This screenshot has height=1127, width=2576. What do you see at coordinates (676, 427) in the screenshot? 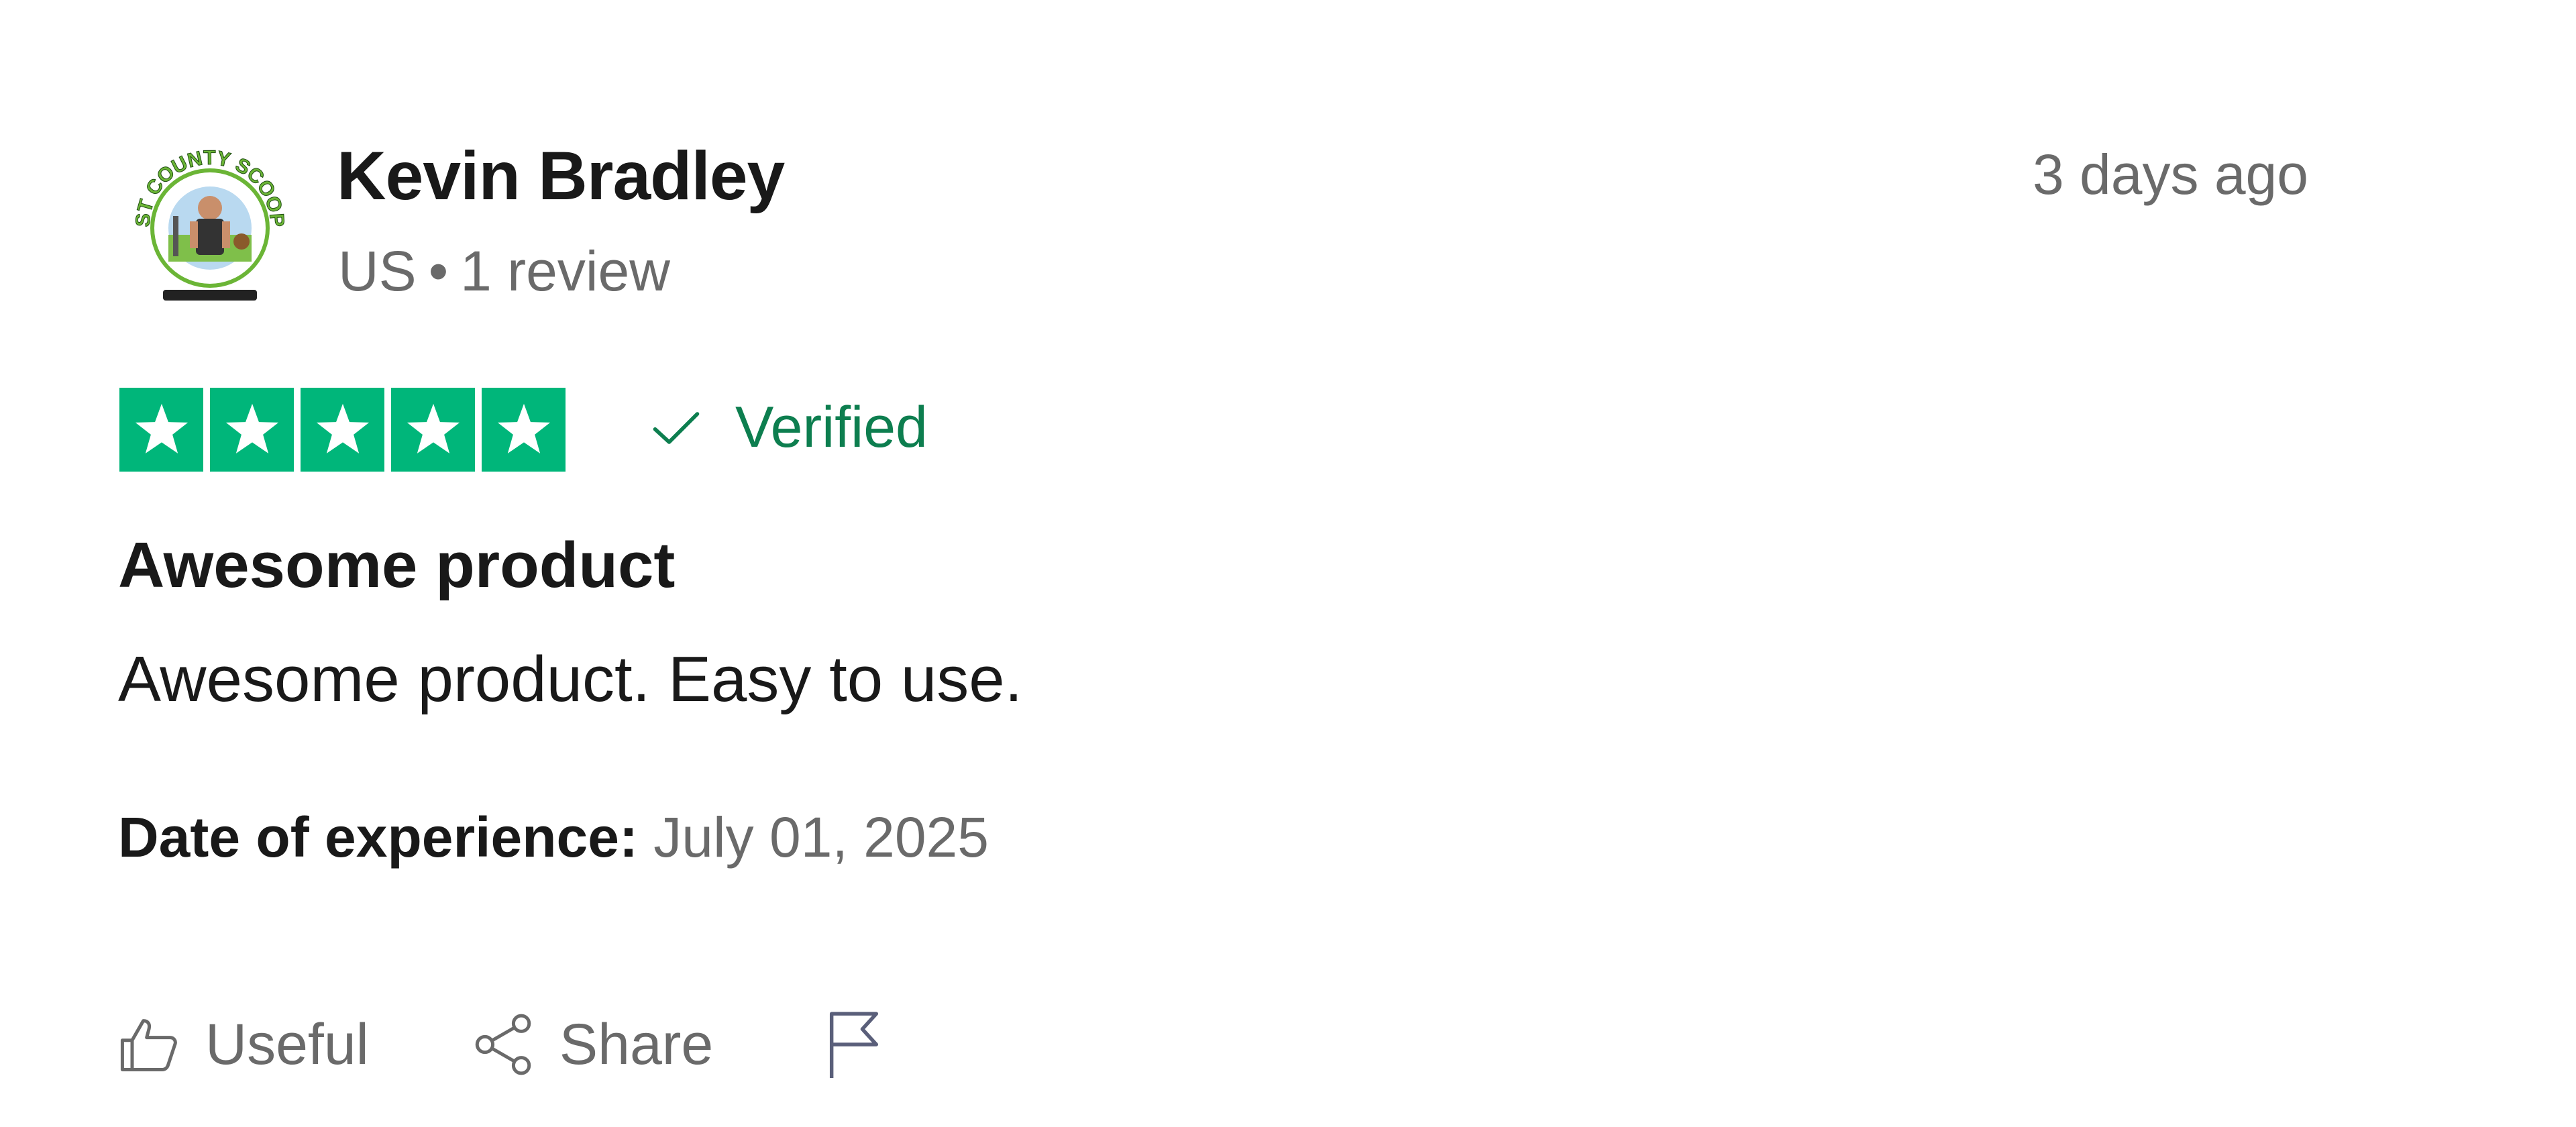
I see `checkmark-icon` at bounding box center [676, 427].